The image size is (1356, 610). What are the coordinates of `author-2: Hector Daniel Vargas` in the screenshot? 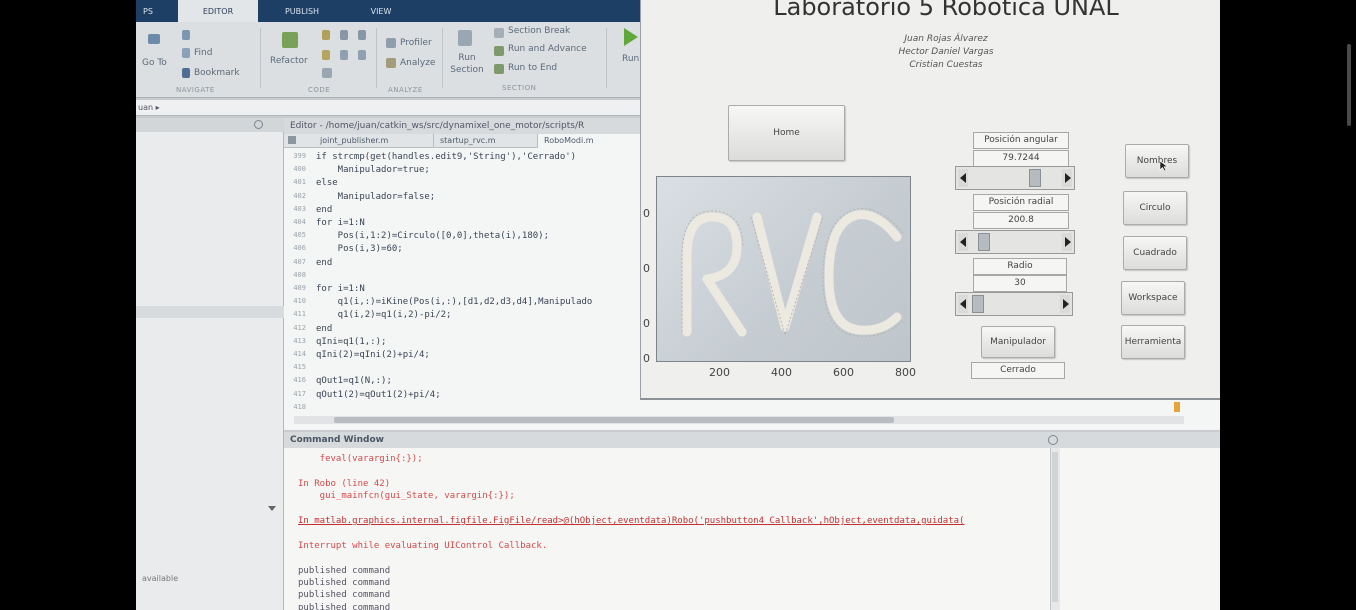 It's located at (946, 52).